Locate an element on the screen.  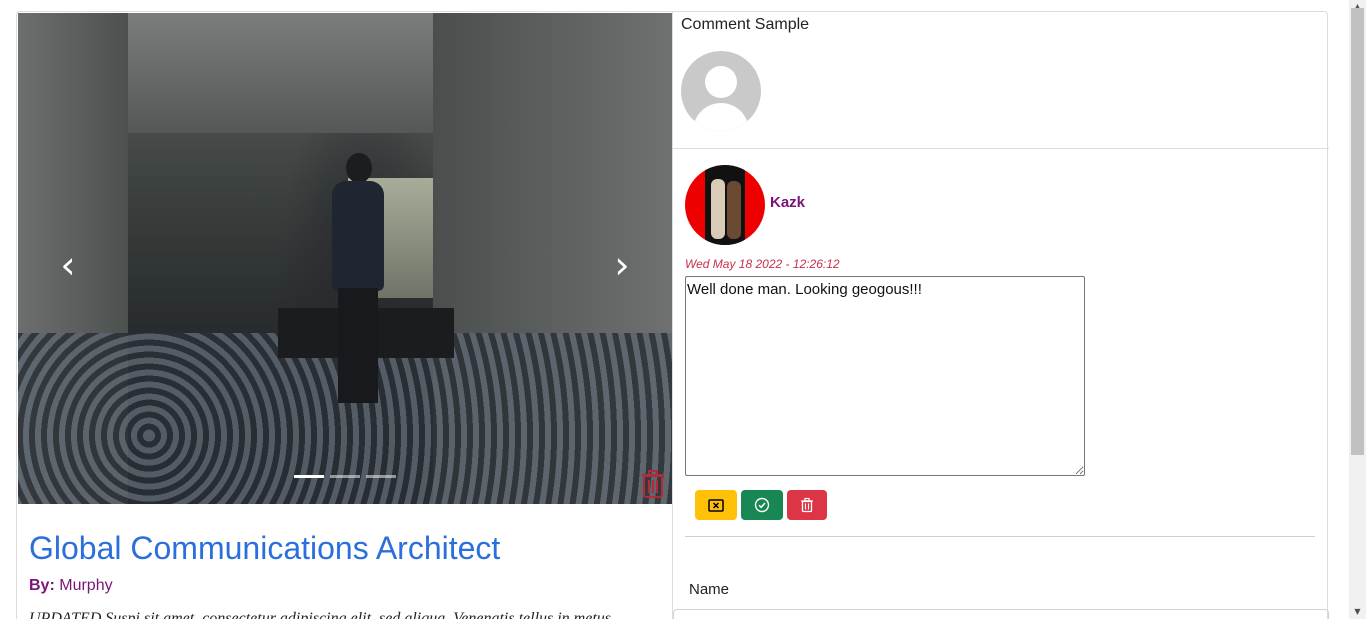
x-square-icon is located at coordinates (716, 505).